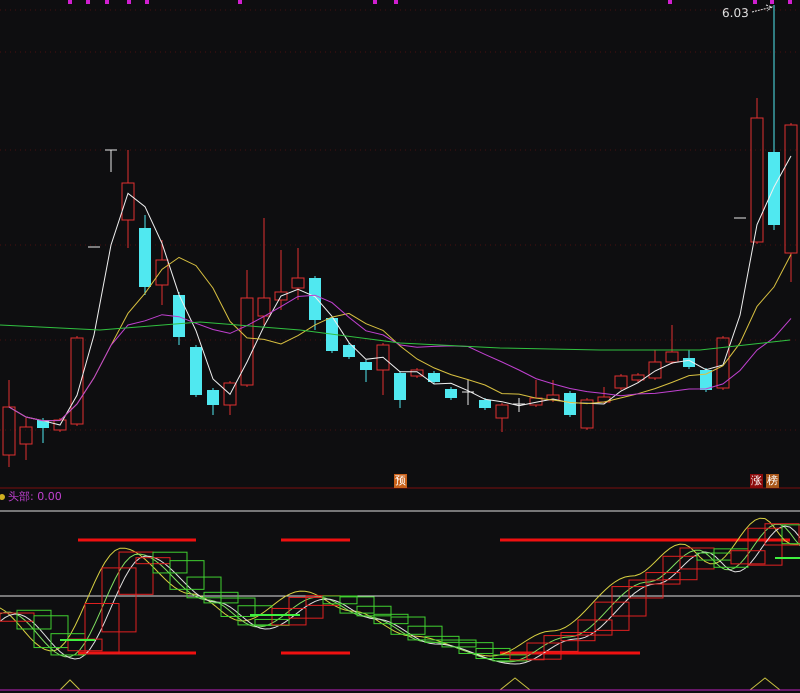 The image size is (800, 693). I want to click on price-label: 6.03, so click(735, 13).